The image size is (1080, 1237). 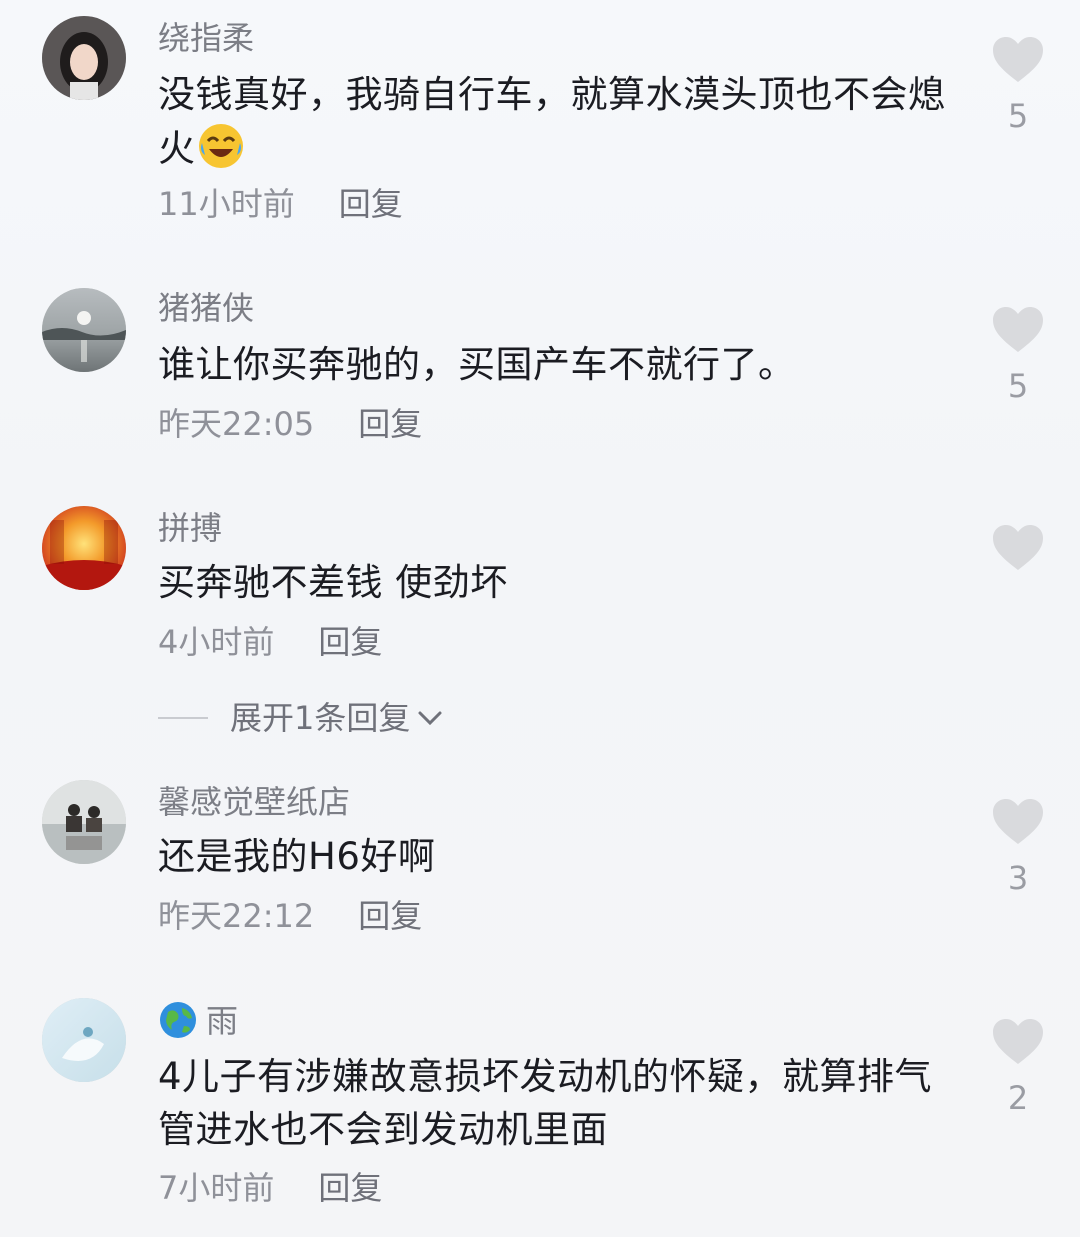 I want to click on expand-replies-label: 展开1条回复, so click(x=320, y=718).